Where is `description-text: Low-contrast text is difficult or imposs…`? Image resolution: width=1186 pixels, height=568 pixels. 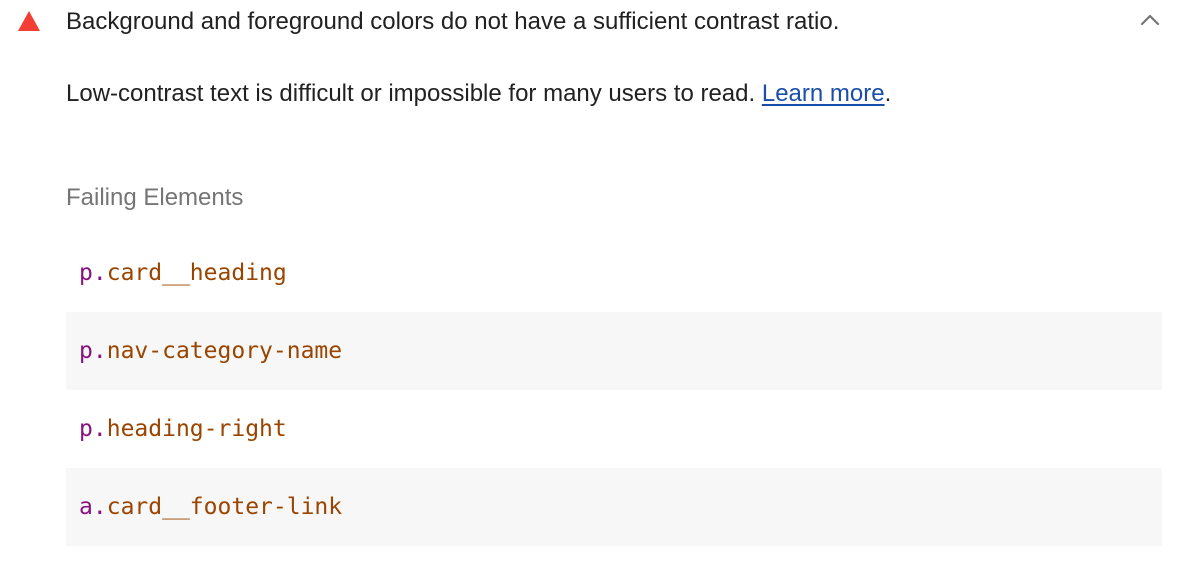
description-text: Low-contrast text is difficult or imposs… is located at coordinates (414, 93).